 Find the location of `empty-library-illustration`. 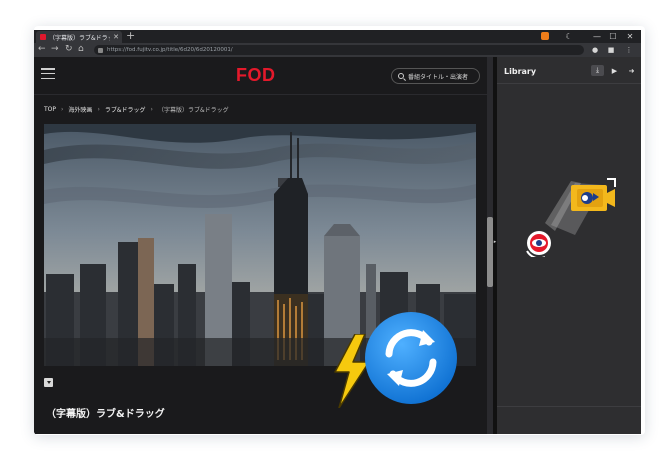

empty-library-illustration is located at coordinates (571, 217).